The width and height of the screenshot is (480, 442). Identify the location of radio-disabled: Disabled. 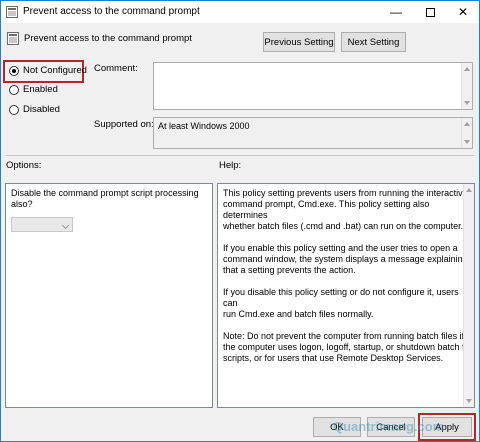
(34, 109).